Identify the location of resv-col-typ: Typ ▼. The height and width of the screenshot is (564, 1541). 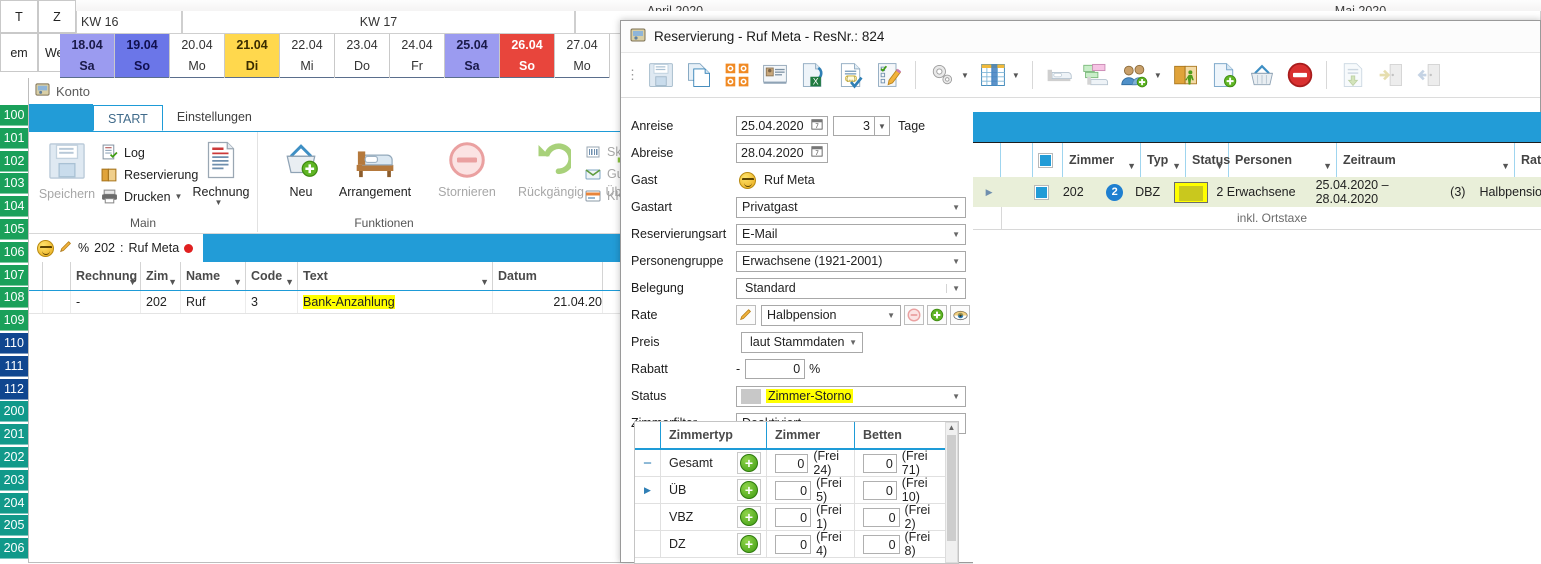
(1163, 160).